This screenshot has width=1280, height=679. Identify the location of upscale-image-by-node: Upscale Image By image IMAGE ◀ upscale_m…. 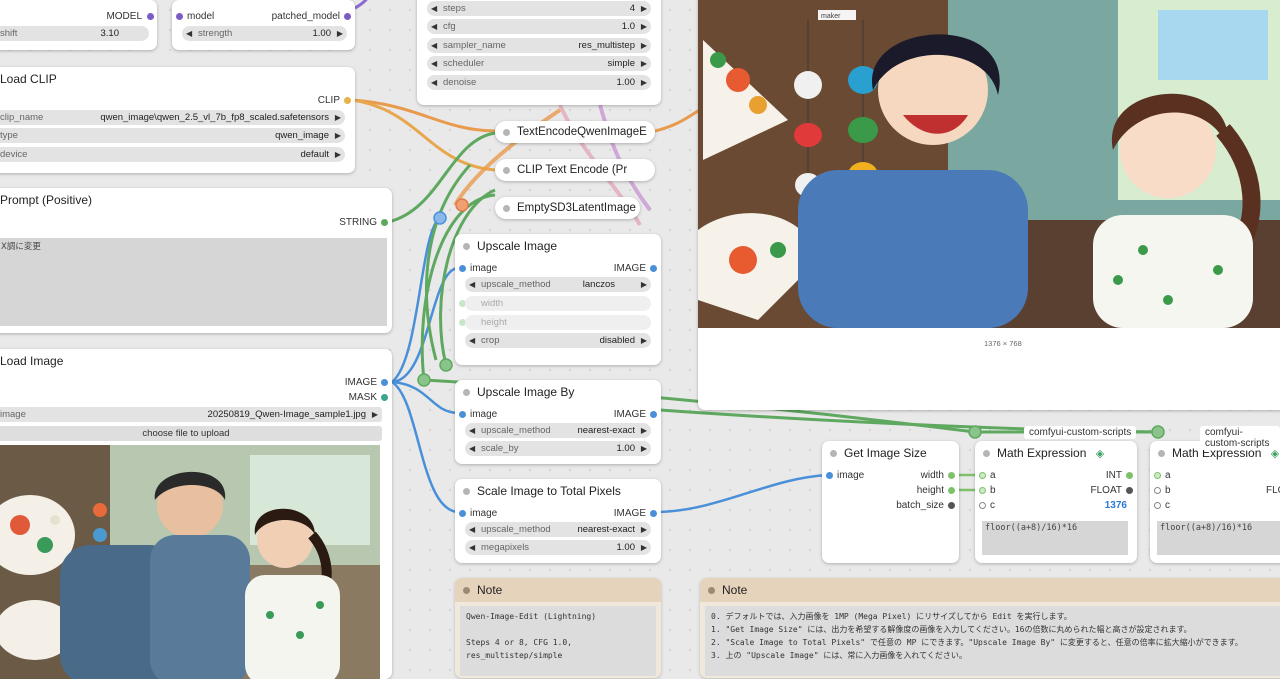
(558, 422).